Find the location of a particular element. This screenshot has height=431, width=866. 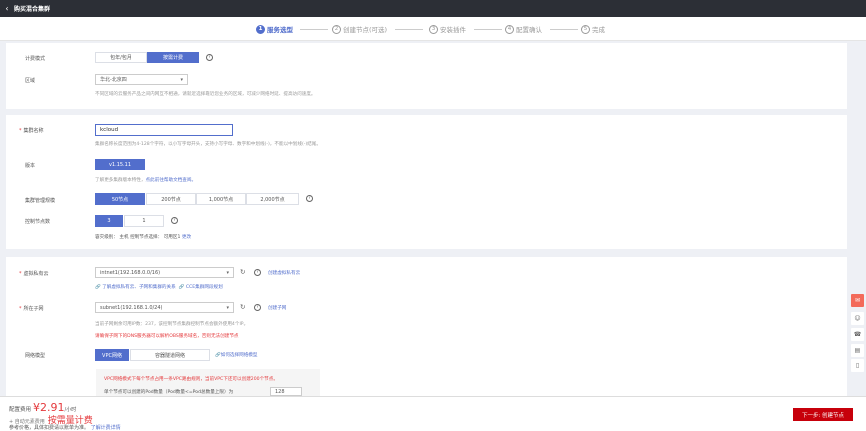

create-subnet-link: 创建子网 is located at coordinates (277, 308).